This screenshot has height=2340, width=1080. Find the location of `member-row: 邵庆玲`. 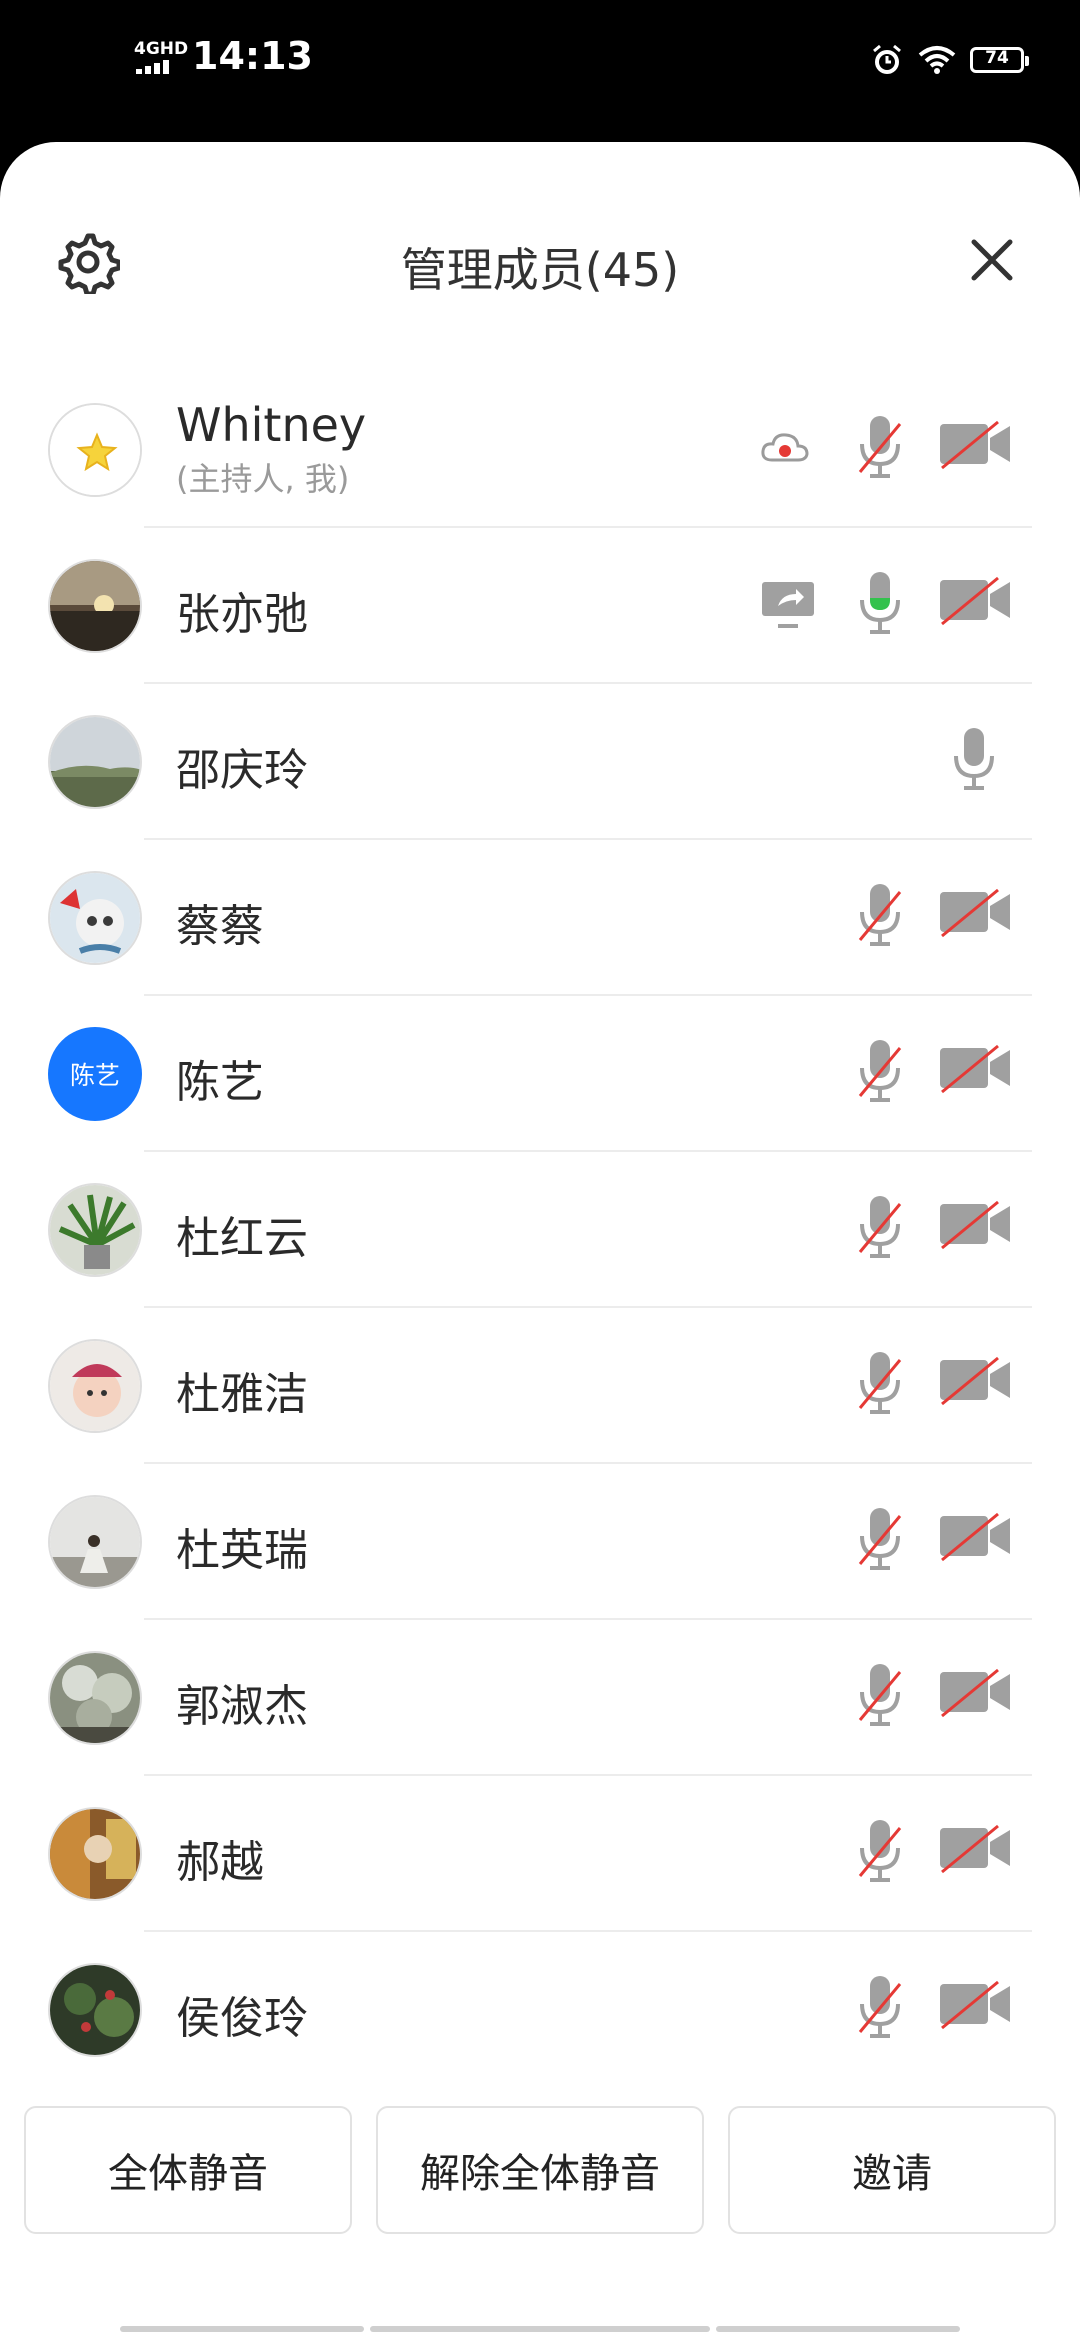

member-row: 邵庆玲 is located at coordinates (540, 762).